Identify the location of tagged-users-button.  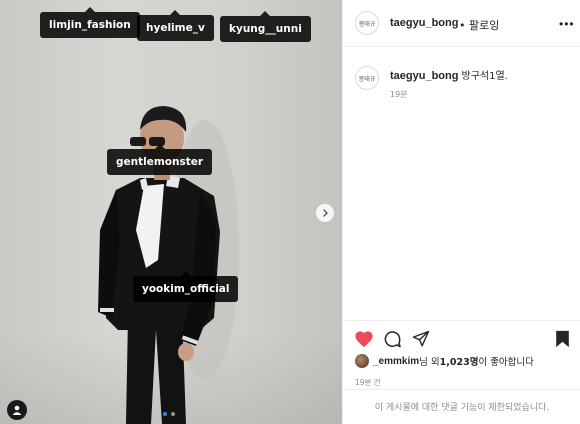
(17, 410).